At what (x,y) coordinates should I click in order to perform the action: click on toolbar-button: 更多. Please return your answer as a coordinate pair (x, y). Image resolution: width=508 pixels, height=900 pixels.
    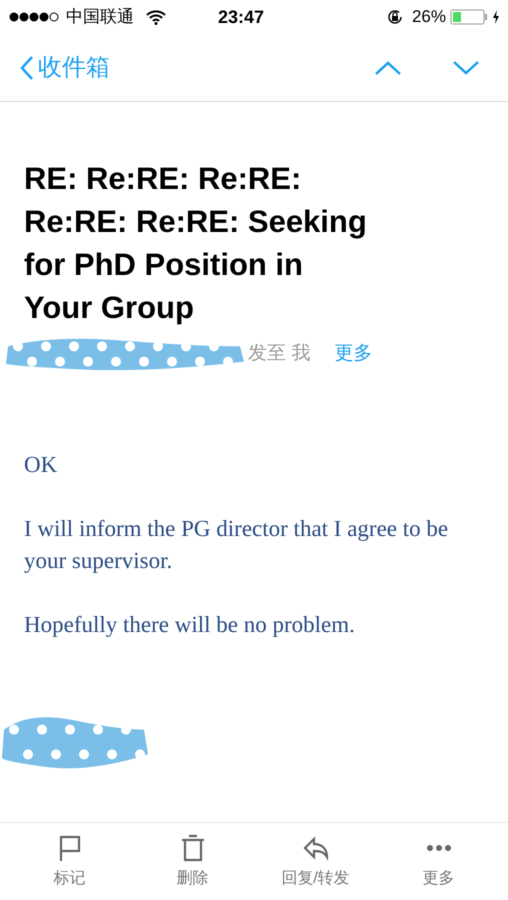
    Looking at the image, I should click on (438, 861).